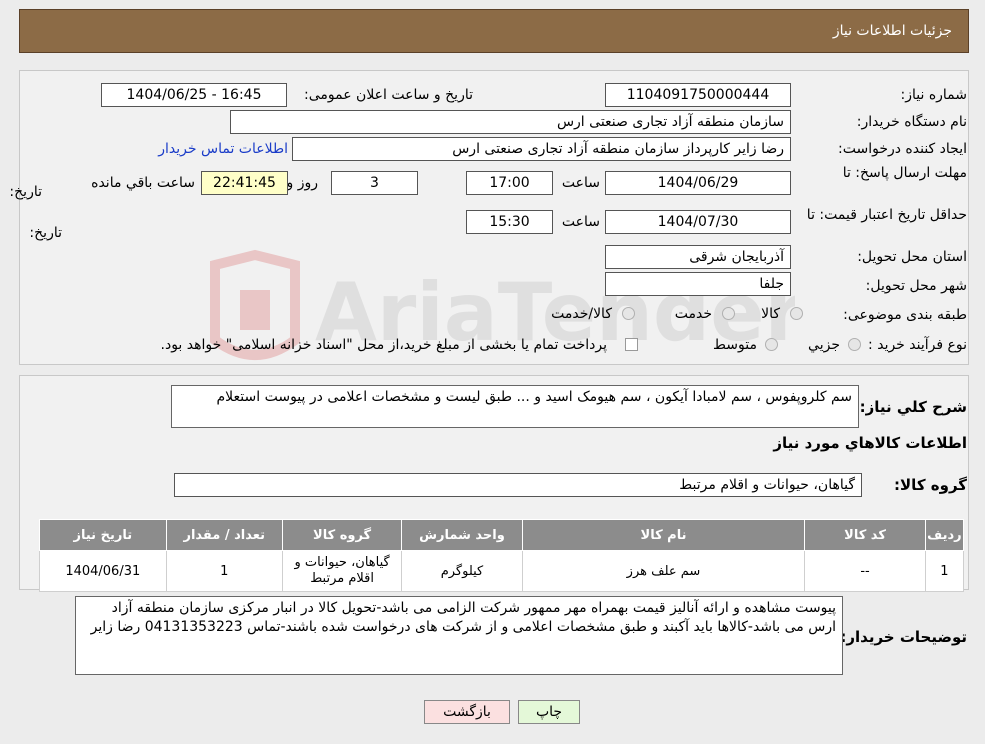 The image size is (985, 744). What do you see at coordinates (913, 407) in the screenshot?
I see `description-label: شرح كلي نياز:` at bounding box center [913, 407].